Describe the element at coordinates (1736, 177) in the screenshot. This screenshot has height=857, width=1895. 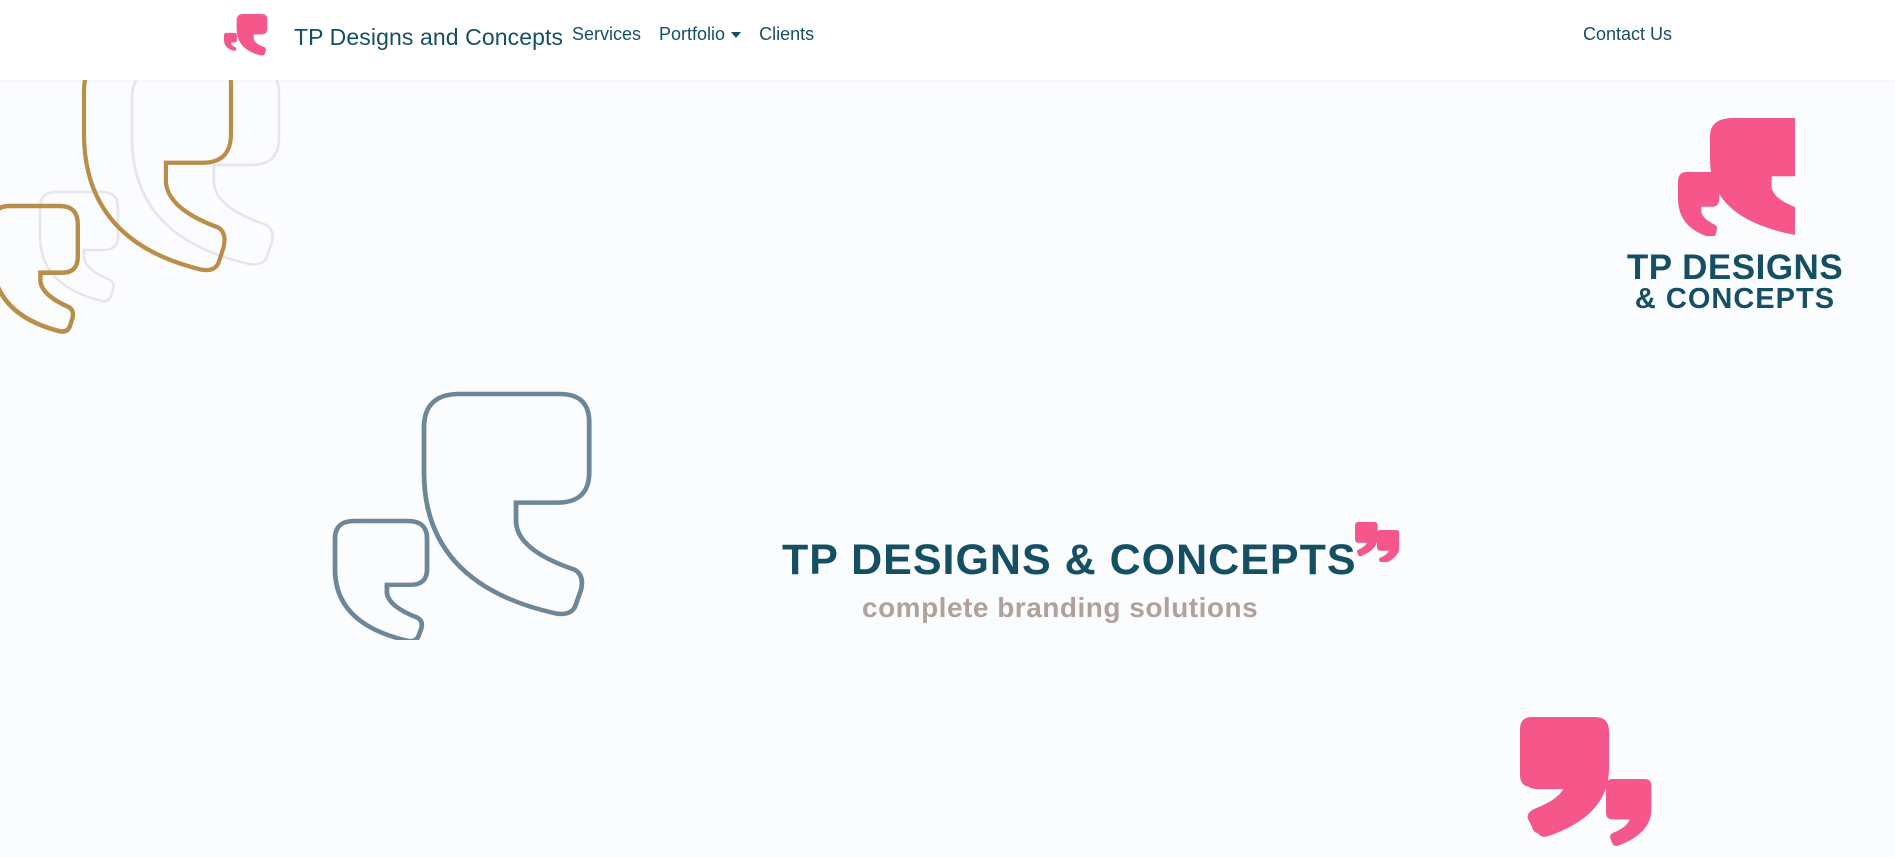
I see `corner-quote-logo-icon` at that location.